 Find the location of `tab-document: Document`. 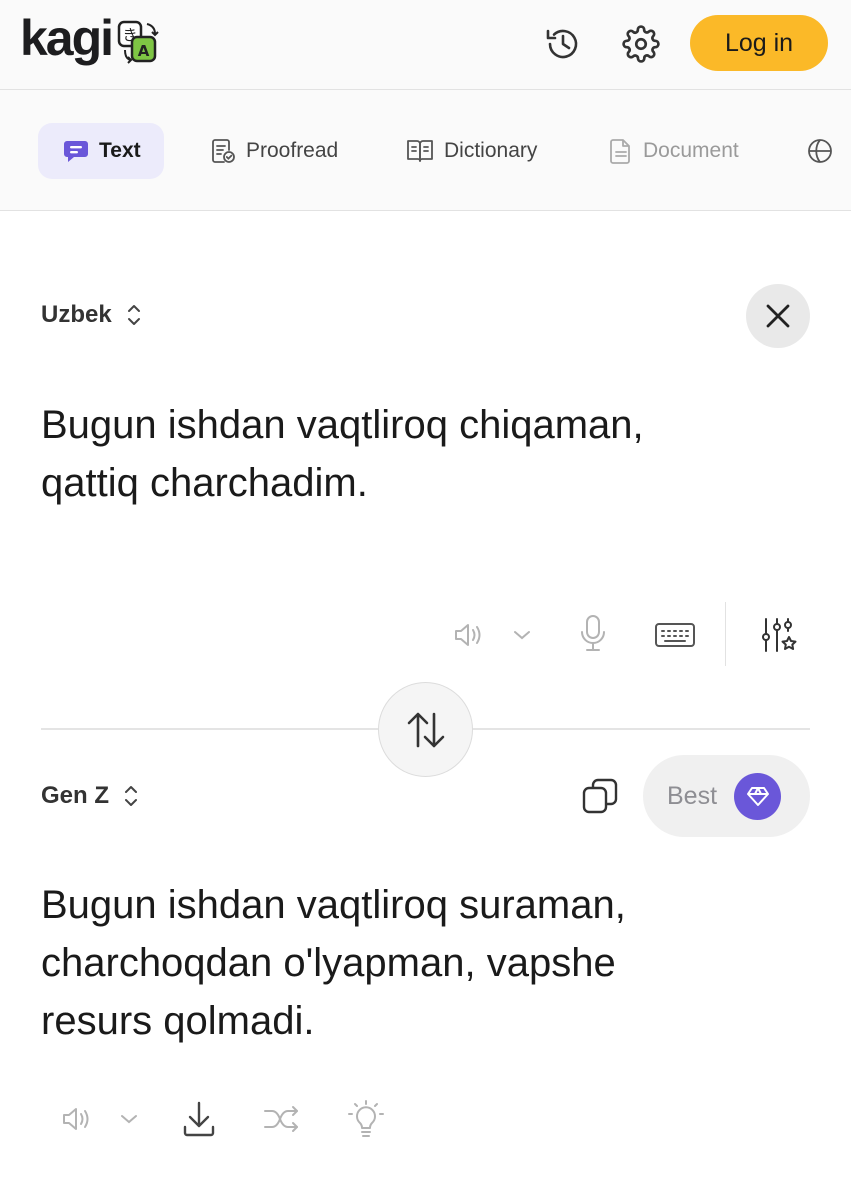

tab-document: Document is located at coordinates (673, 151).